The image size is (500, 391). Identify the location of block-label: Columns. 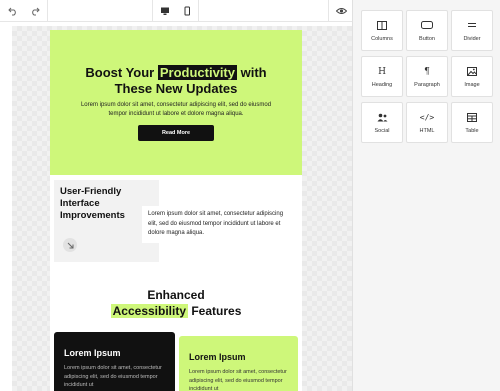
(382, 39).